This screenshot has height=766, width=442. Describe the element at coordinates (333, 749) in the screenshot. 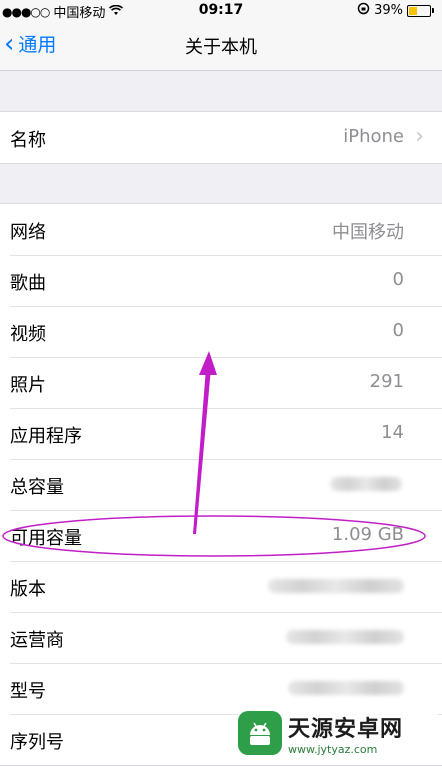

I see `watermark-url: www.jytyaz.com` at that location.